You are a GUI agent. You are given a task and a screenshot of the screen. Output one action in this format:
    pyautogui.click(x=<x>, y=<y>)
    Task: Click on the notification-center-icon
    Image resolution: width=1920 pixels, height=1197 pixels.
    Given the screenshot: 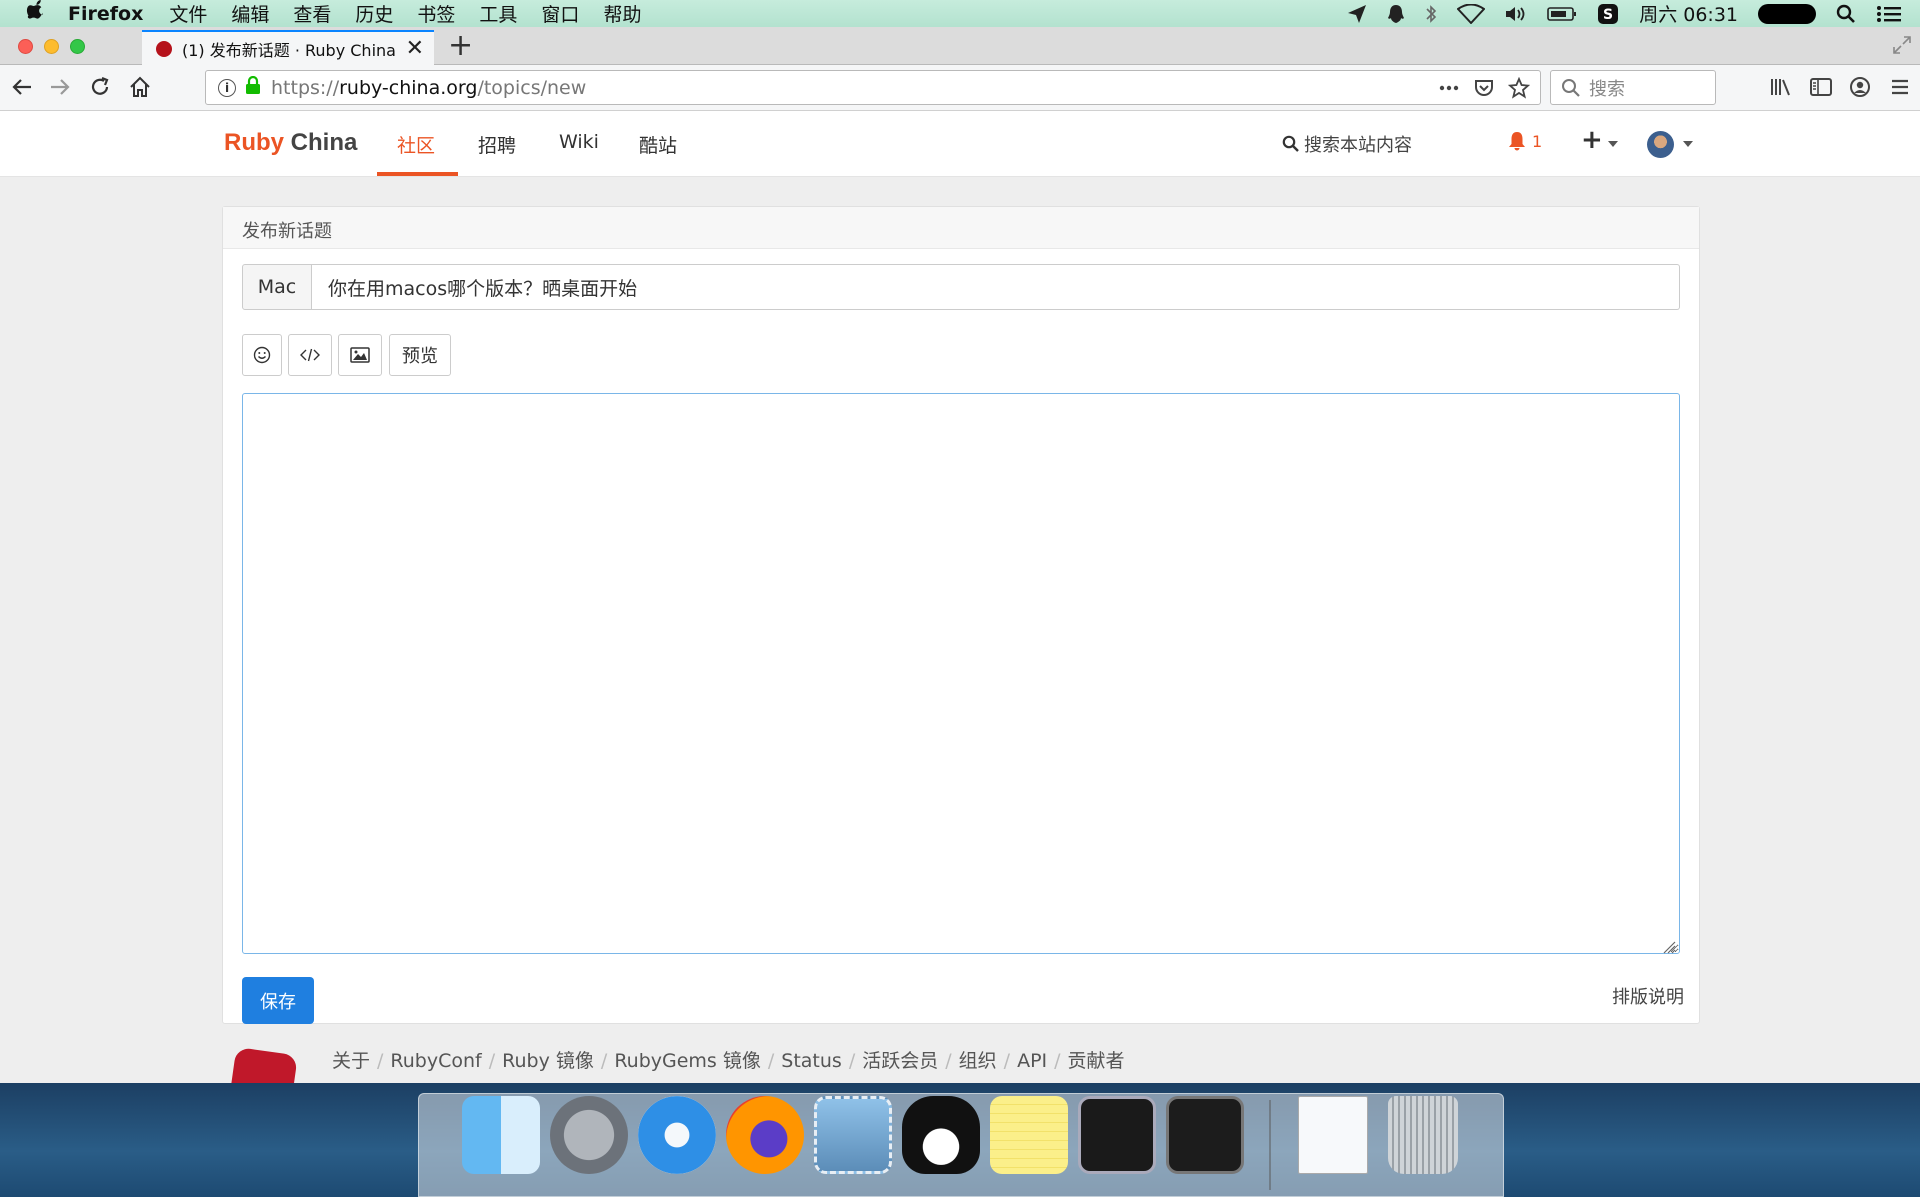 What is the action you would take?
    pyautogui.click(x=1889, y=14)
    